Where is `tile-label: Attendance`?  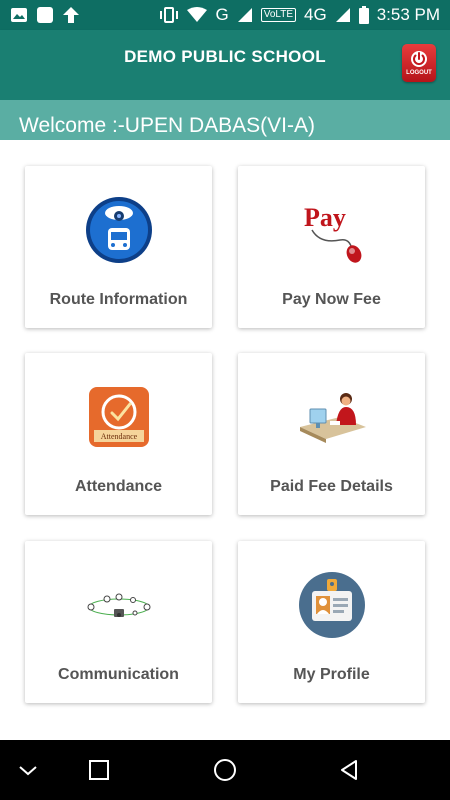 tile-label: Attendance is located at coordinates (118, 486).